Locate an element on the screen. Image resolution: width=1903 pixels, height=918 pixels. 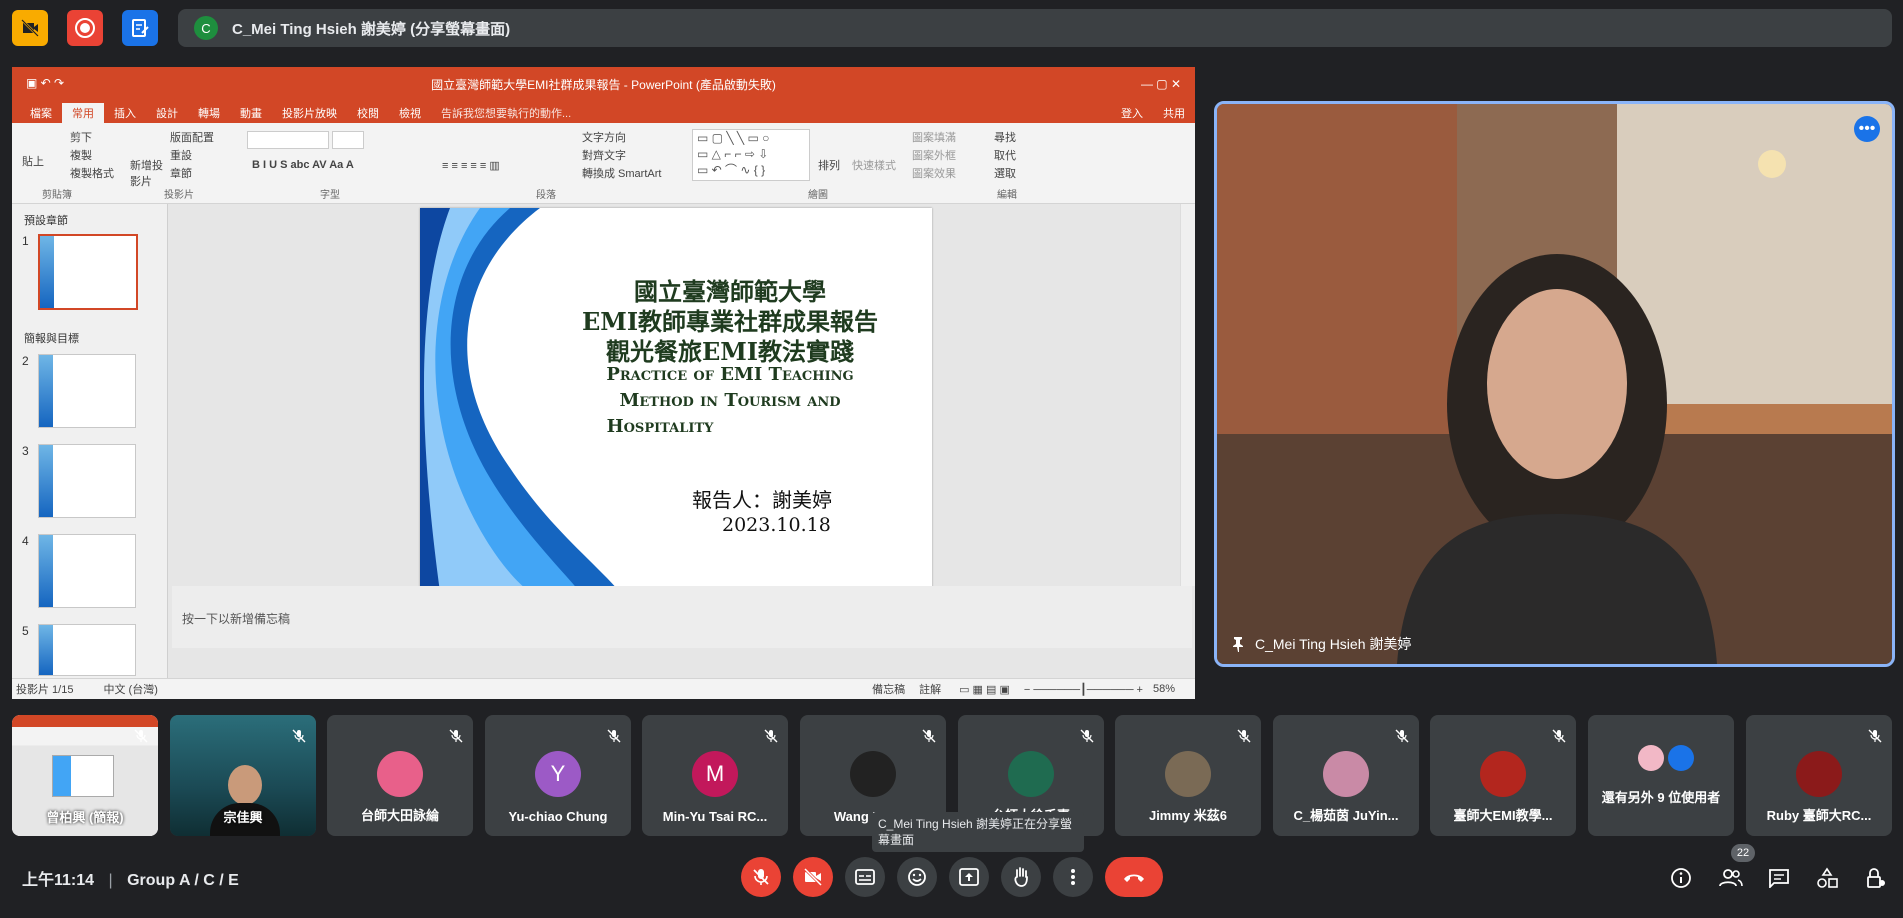
chat-button is located at coordinates (1779, 878).